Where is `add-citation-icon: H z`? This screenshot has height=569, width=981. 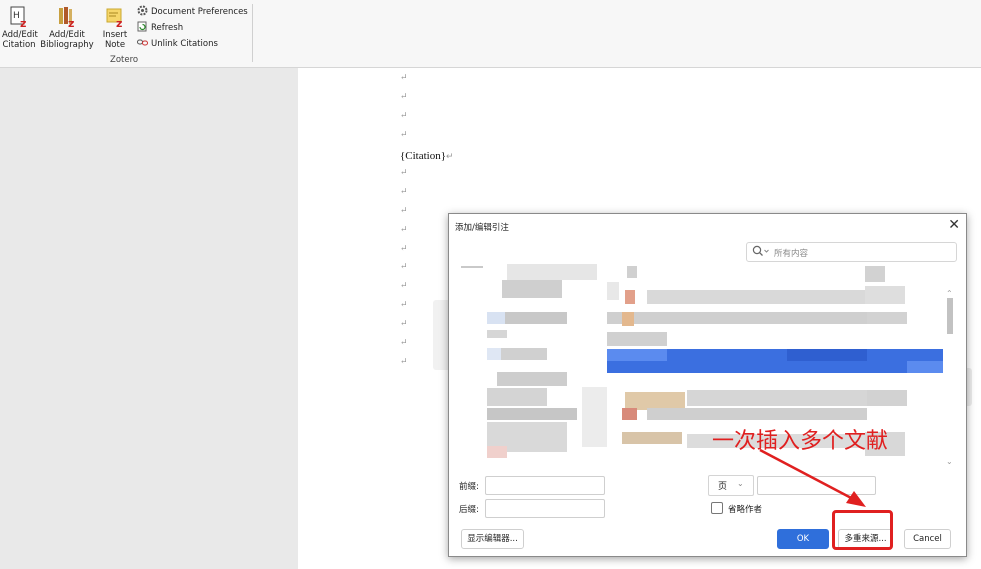
add-citation-icon: H z is located at coordinates (19, 18).